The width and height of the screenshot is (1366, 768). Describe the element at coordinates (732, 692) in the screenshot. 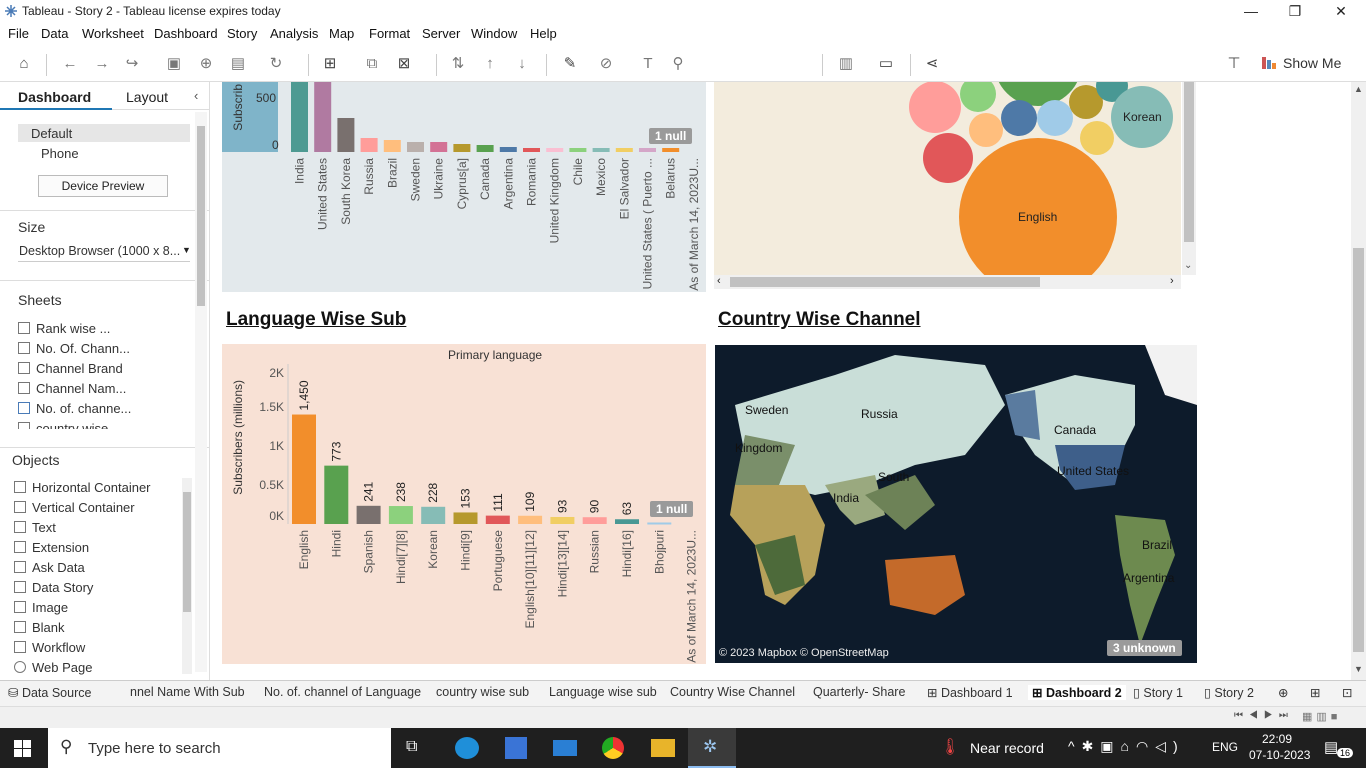

I see `tab-country-wise-channel: Country Wise Channel` at that location.